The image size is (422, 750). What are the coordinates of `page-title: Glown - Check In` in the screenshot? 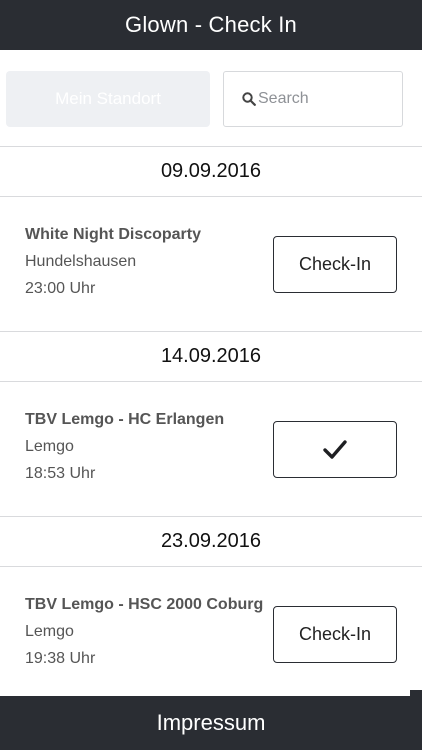 It's located at (211, 24).